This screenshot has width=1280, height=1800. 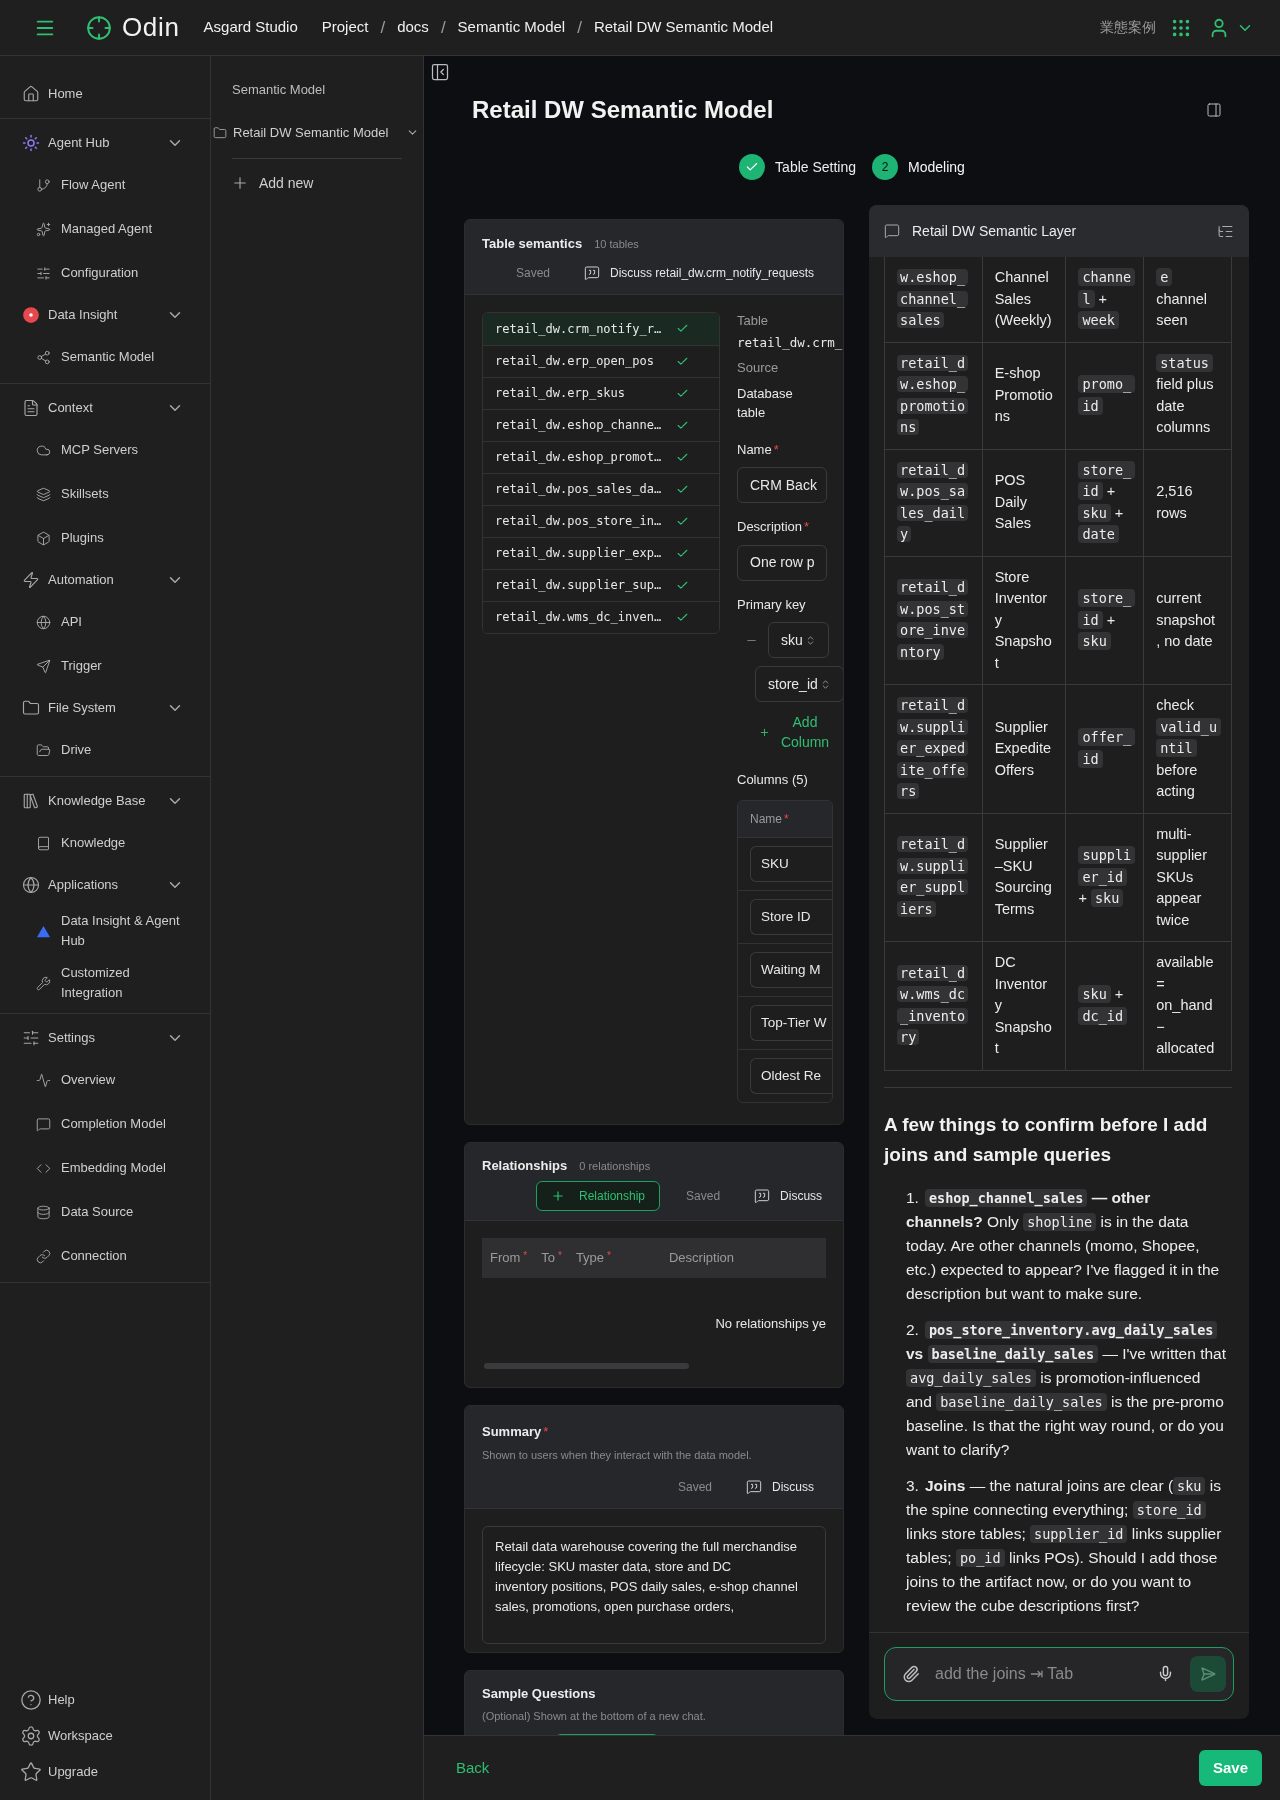 What do you see at coordinates (933, 620) in the screenshot?
I see `table-cell: retail_dw.pos_store_inventory` at bounding box center [933, 620].